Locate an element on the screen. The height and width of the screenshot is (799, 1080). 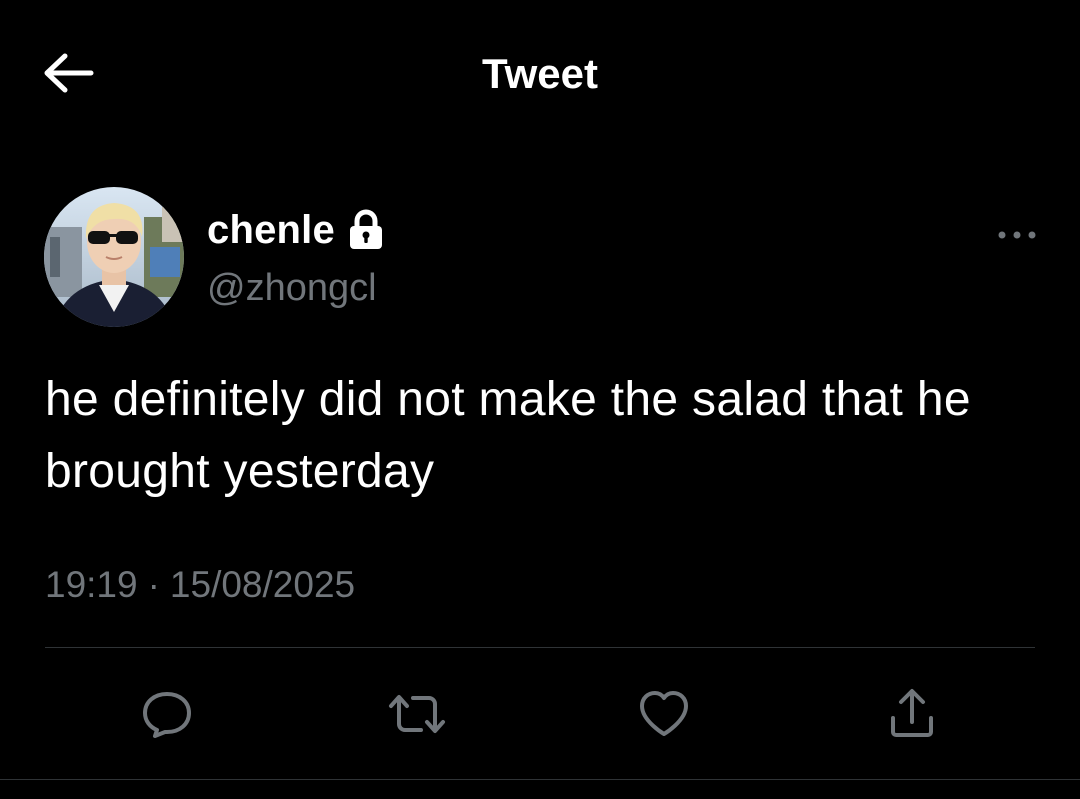
retweet-button is located at coordinates (417, 714).